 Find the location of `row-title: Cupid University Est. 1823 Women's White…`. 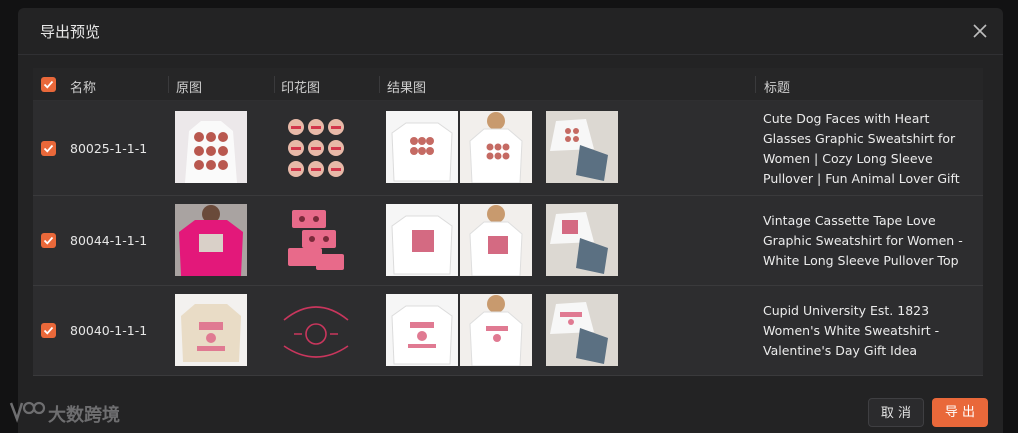

row-title: Cupid University Est. 1823 Women's White… is located at coordinates (851, 330).